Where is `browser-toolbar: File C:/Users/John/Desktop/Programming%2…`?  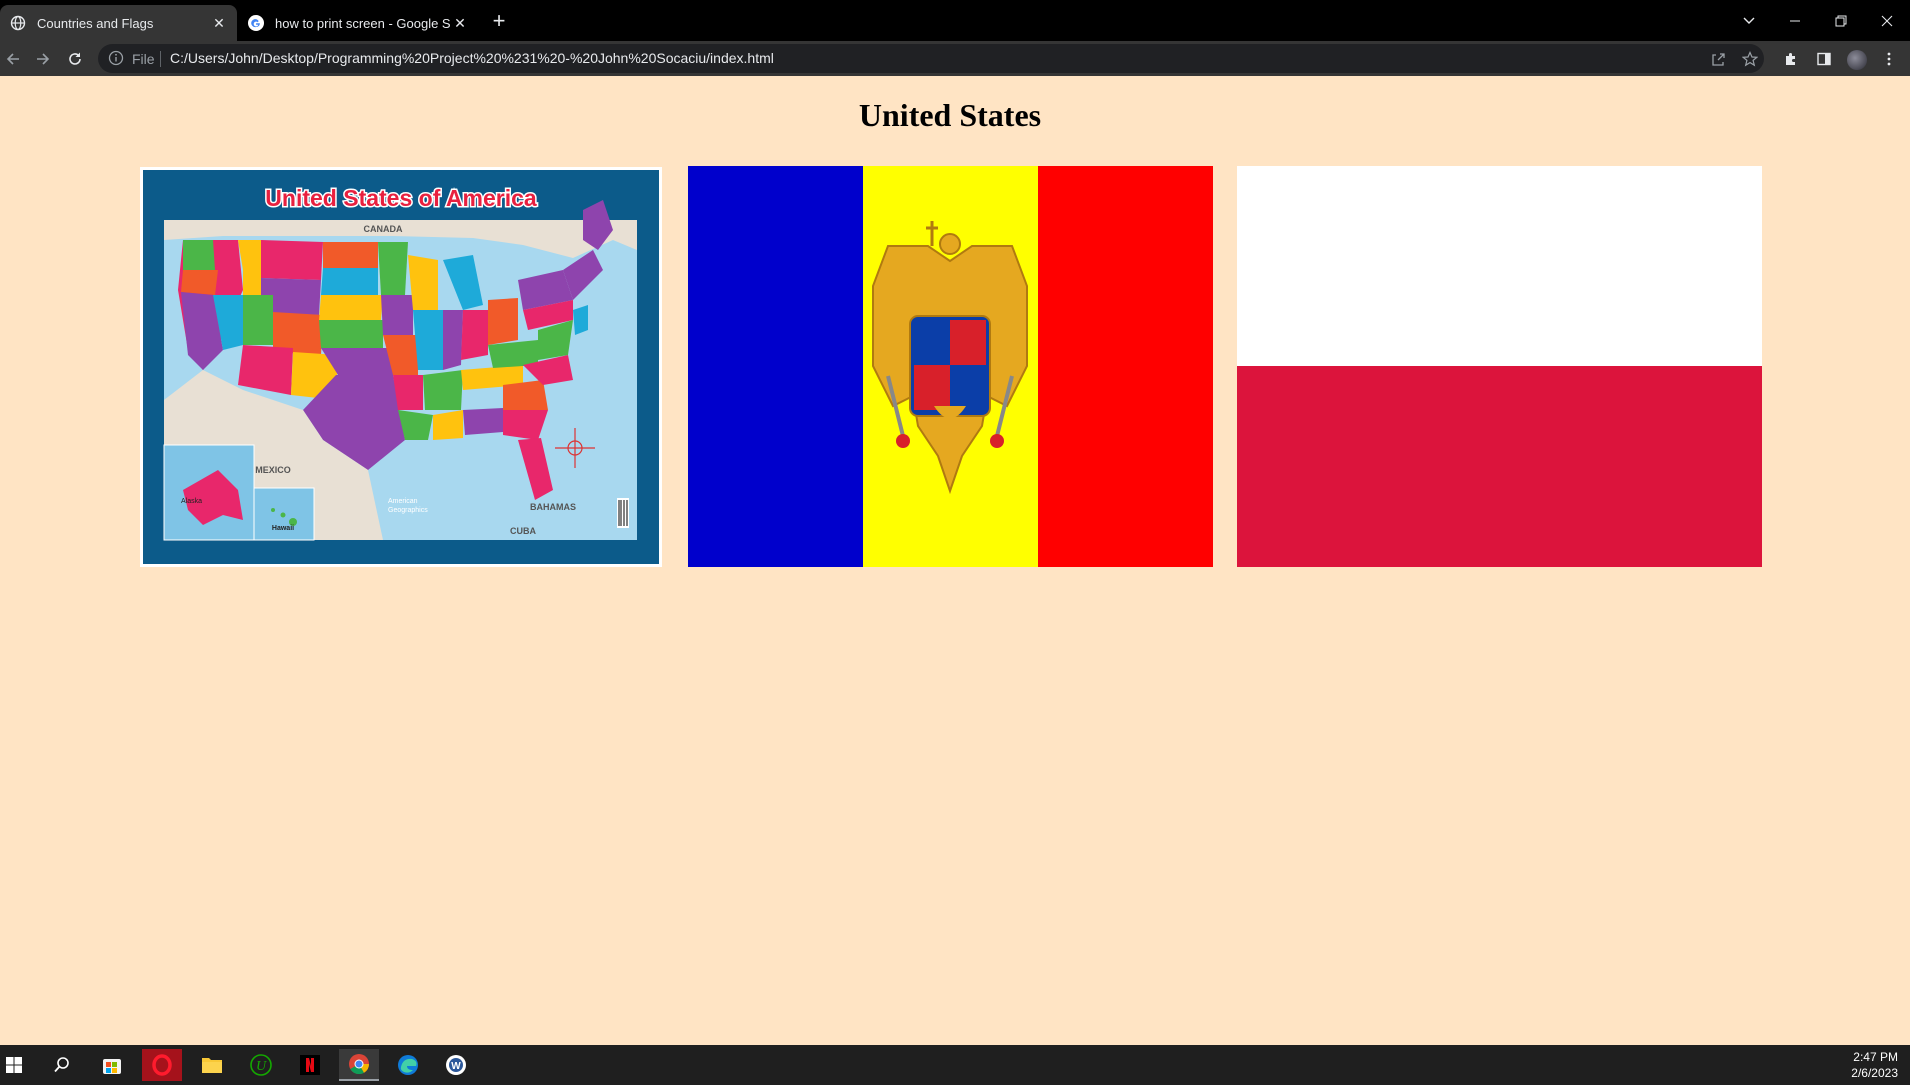
browser-toolbar: File C:/Users/John/Desktop/Programming%2… is located at coordinates (955, 58).